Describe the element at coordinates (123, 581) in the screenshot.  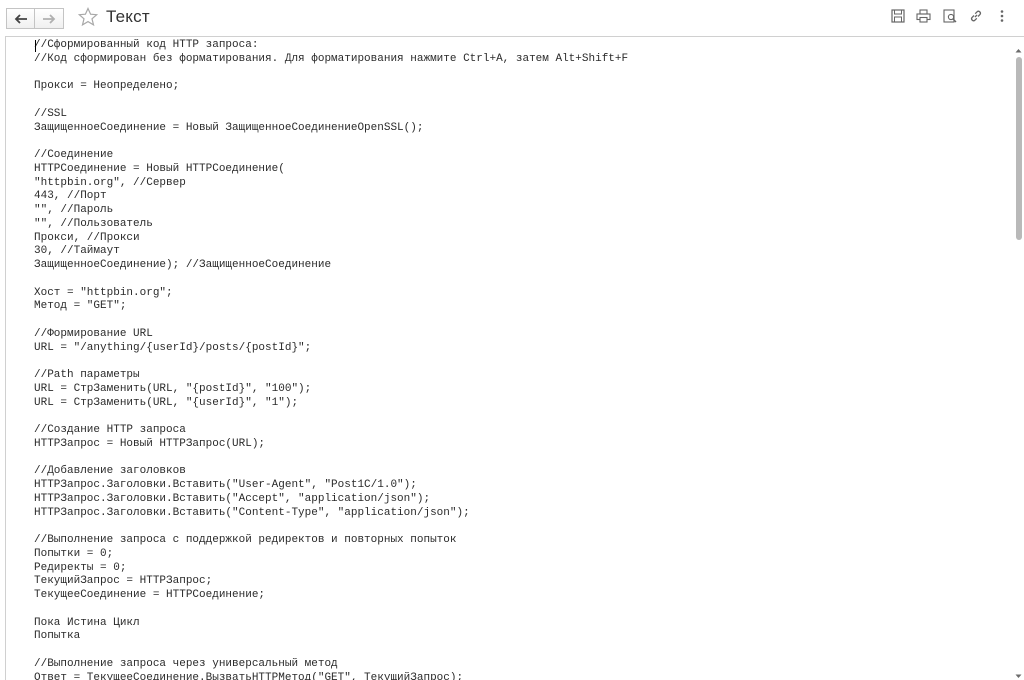
I see `code-line: ТекущийЗапрос = HTTPЗапрос;` at that location.